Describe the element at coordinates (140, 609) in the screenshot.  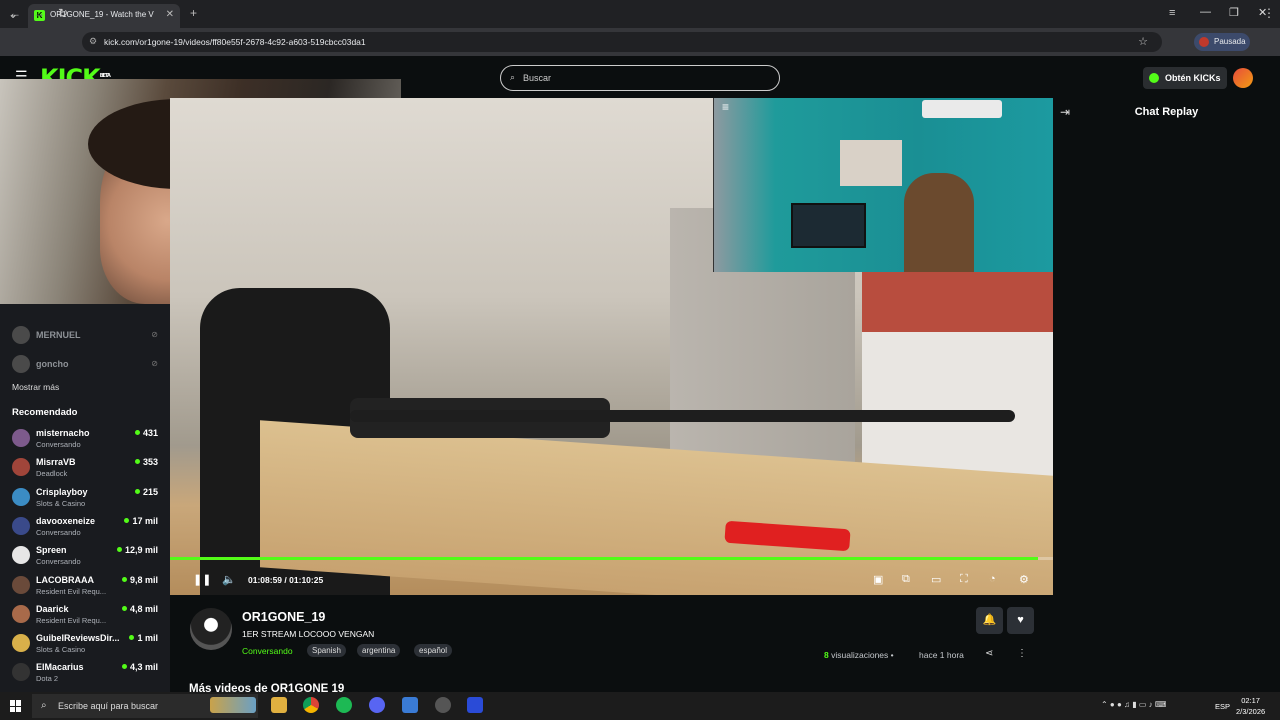
I see `viewer-count: 4,8 mil` at that location.